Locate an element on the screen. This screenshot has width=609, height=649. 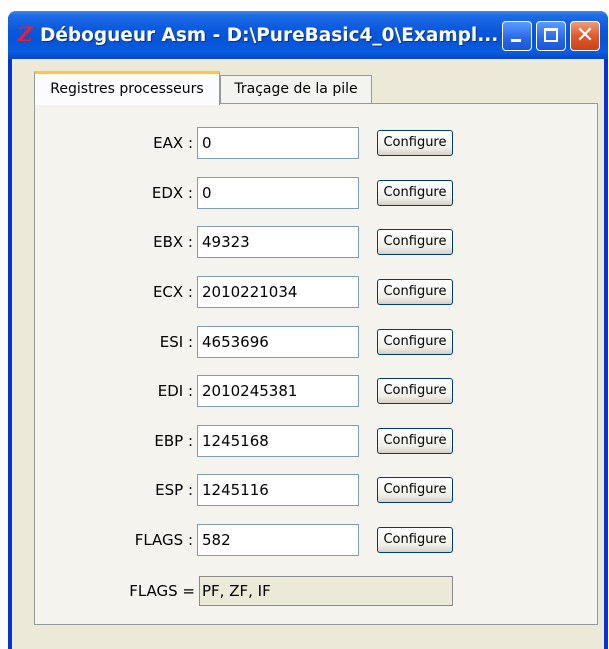
flags-input: 582 is located at coordinates (278, 540).